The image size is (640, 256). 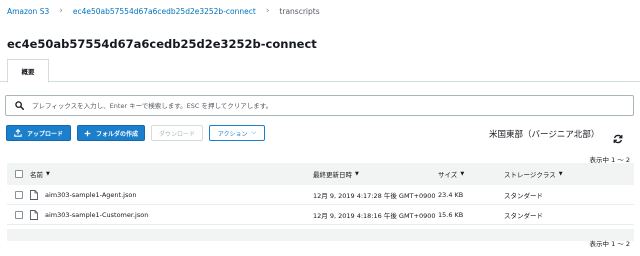 What do you see at coordinates (18, 133) in the screenshot?
I see `upload-icon` at bounding box center [18, 133].